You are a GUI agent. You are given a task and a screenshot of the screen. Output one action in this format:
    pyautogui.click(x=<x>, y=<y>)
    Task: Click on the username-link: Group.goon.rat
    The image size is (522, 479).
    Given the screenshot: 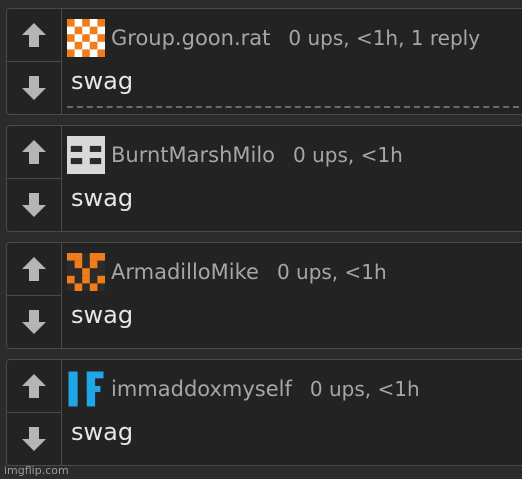 What is the action you would take?
    pyautogui.click(x=190, y=38)
    